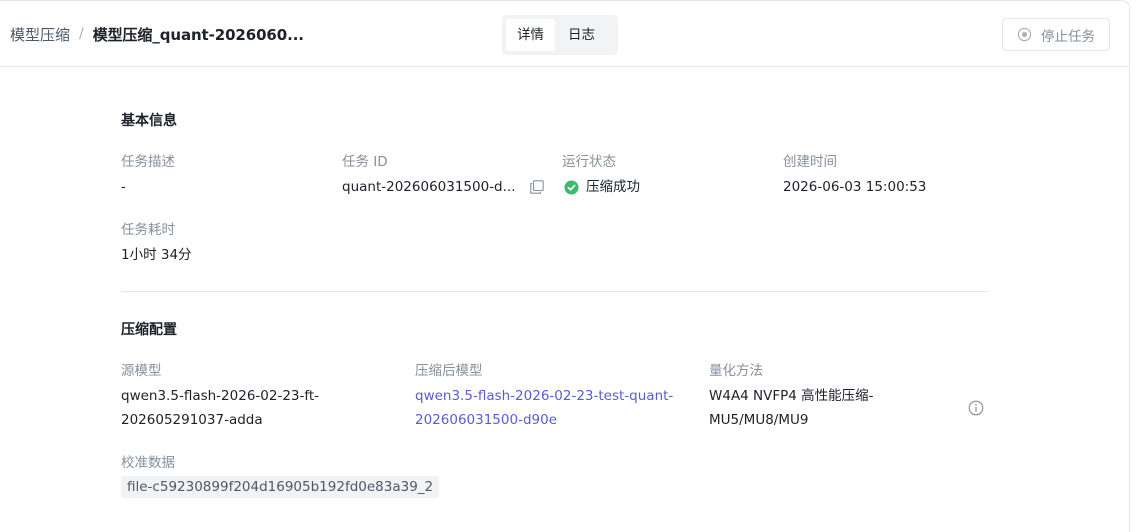 The height and width of the screenshot is (532, 1148). What do you see at coordinates (571, 187) in the screenshot?
I see `check-circle-icon` at bounding box center [571, 187].